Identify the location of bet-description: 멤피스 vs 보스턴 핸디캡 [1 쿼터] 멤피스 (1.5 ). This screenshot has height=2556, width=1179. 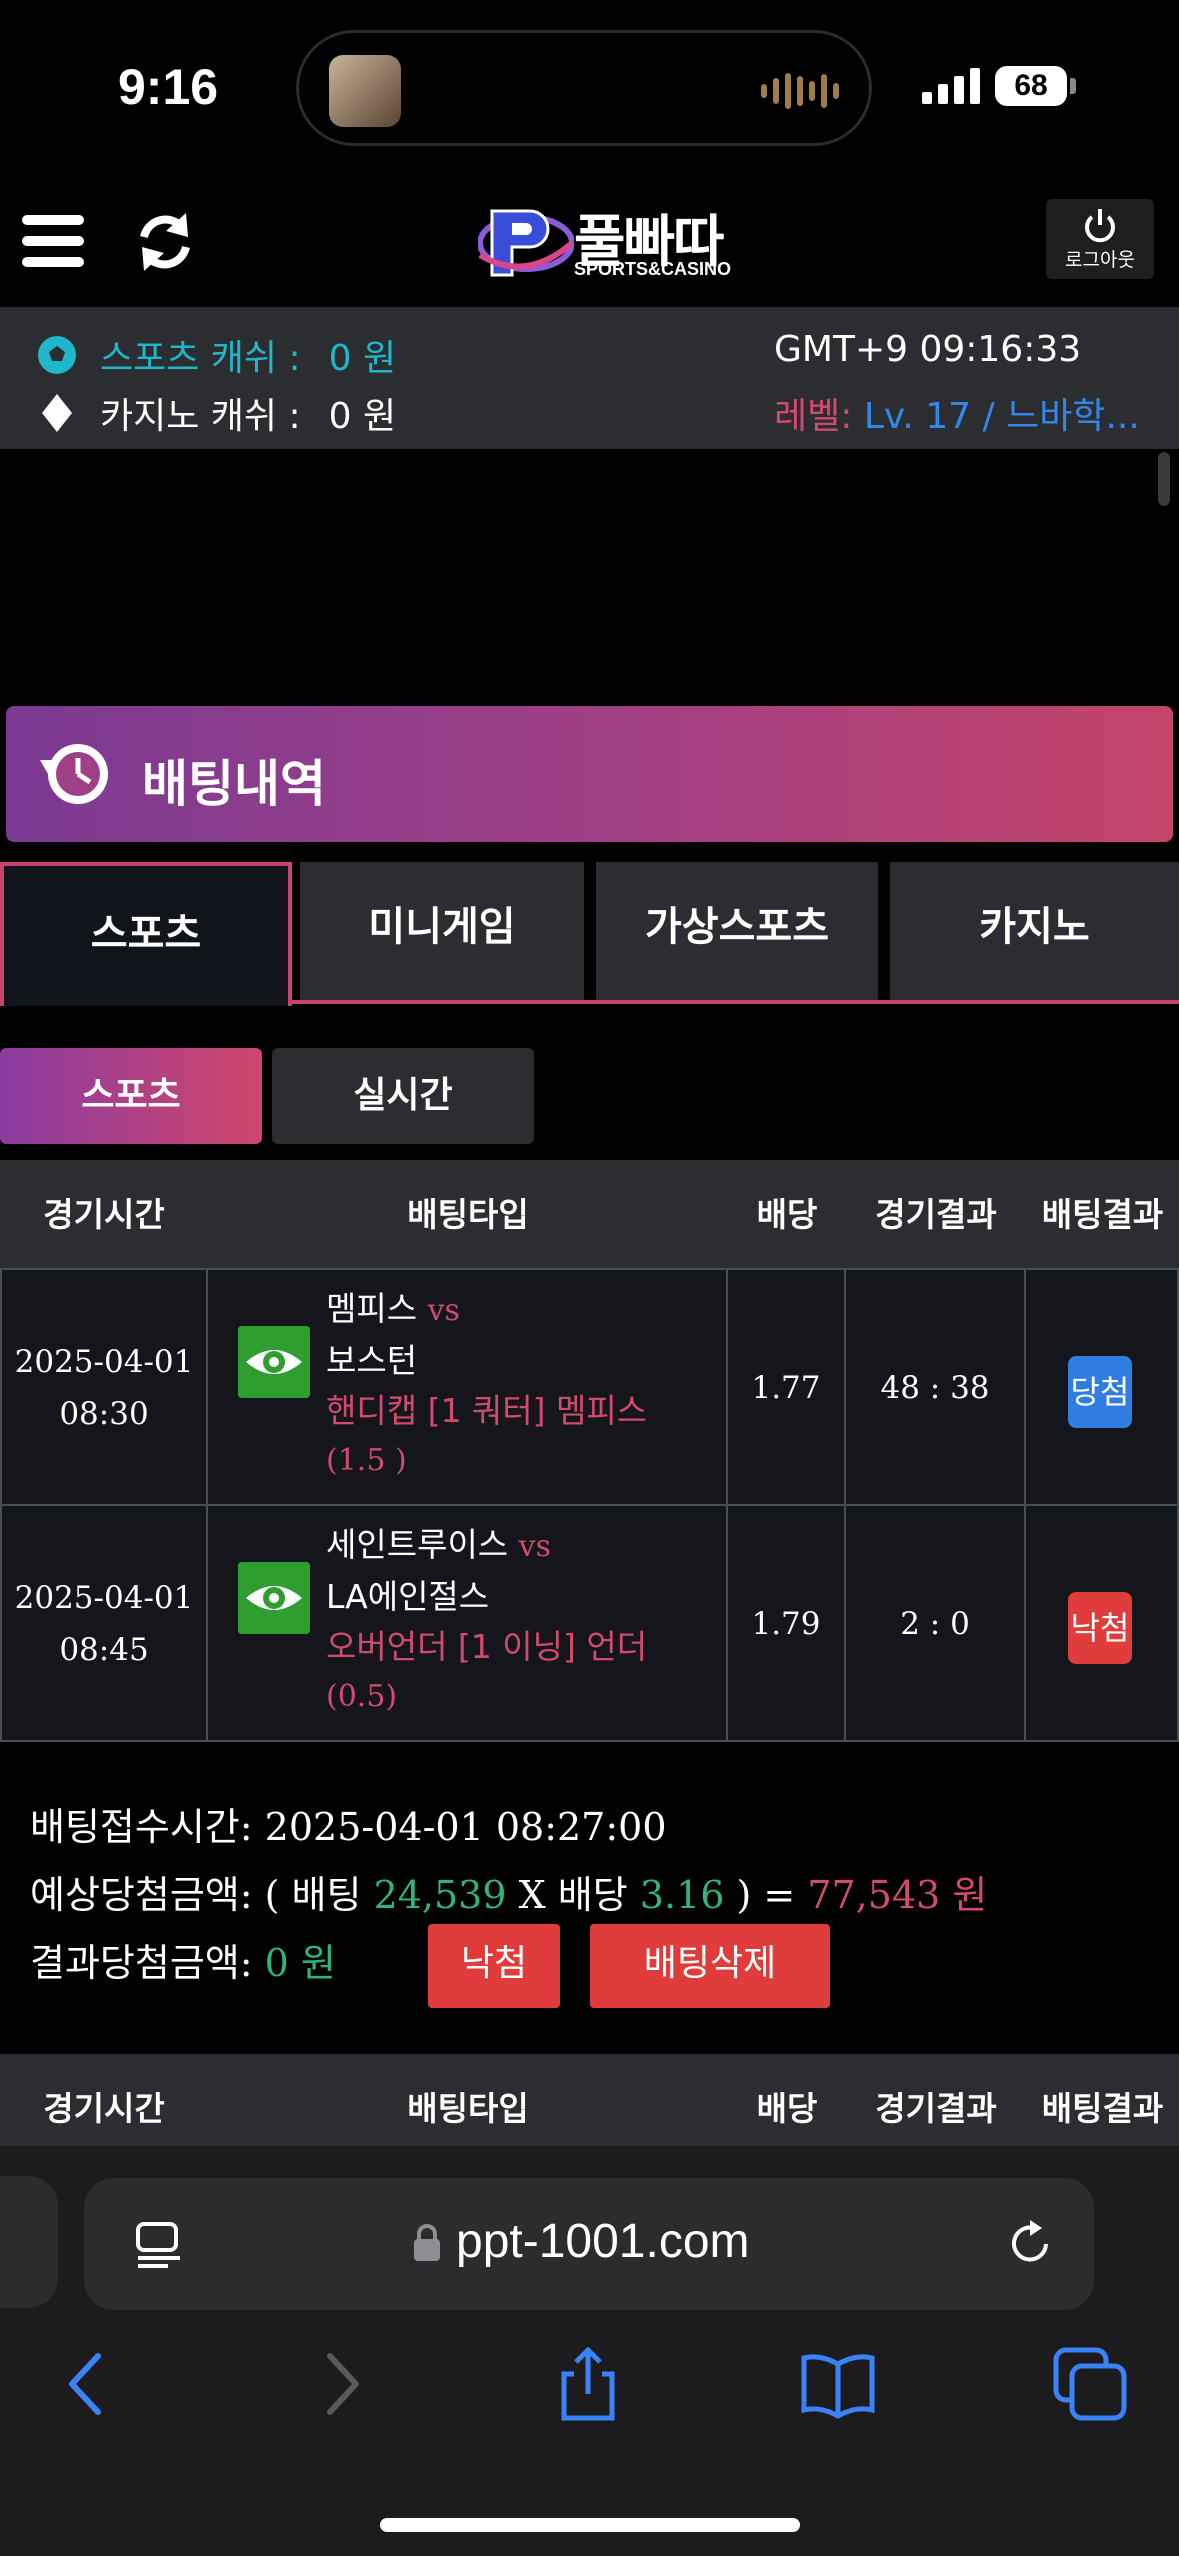
(486, 1385).